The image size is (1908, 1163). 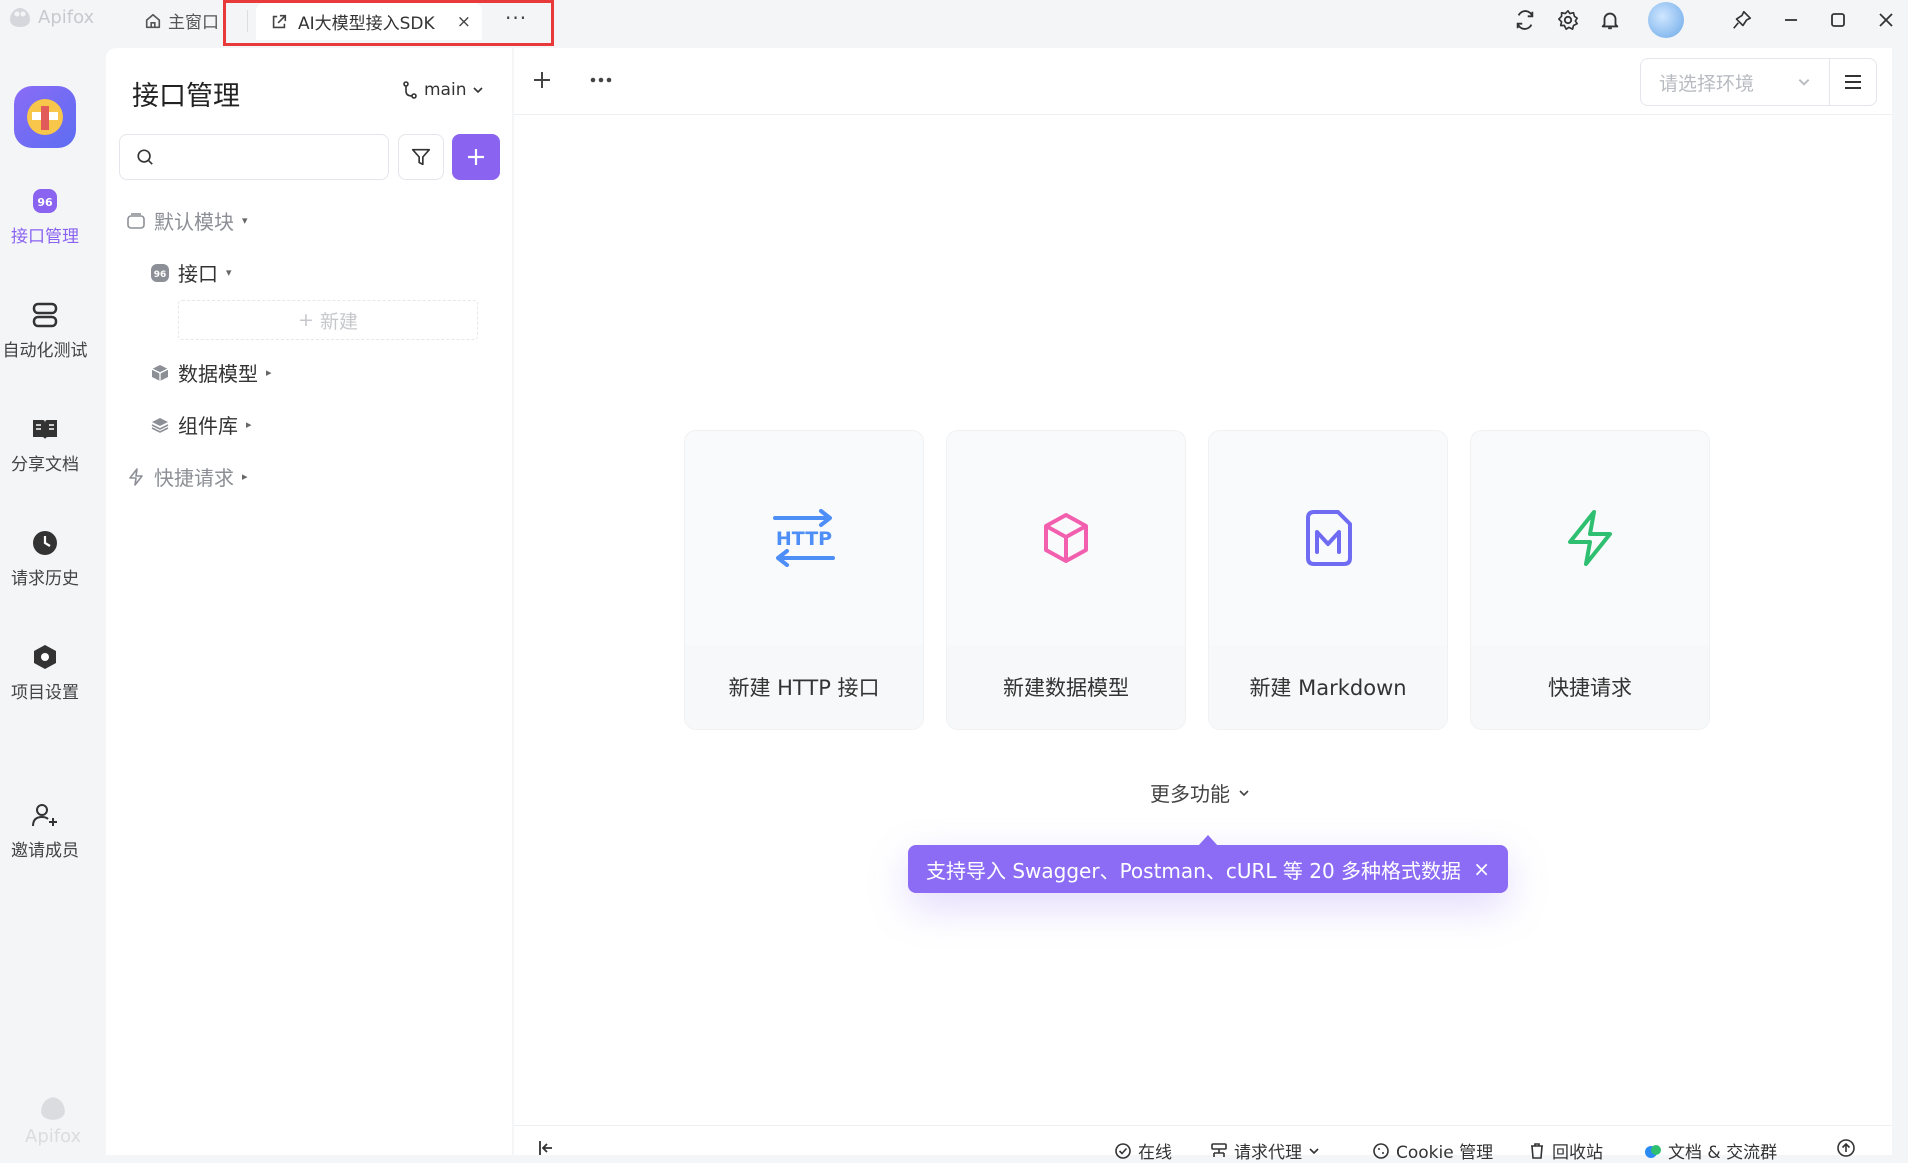 I want to click on status-recycle: 回收站, so click(x=1565, y=1150).